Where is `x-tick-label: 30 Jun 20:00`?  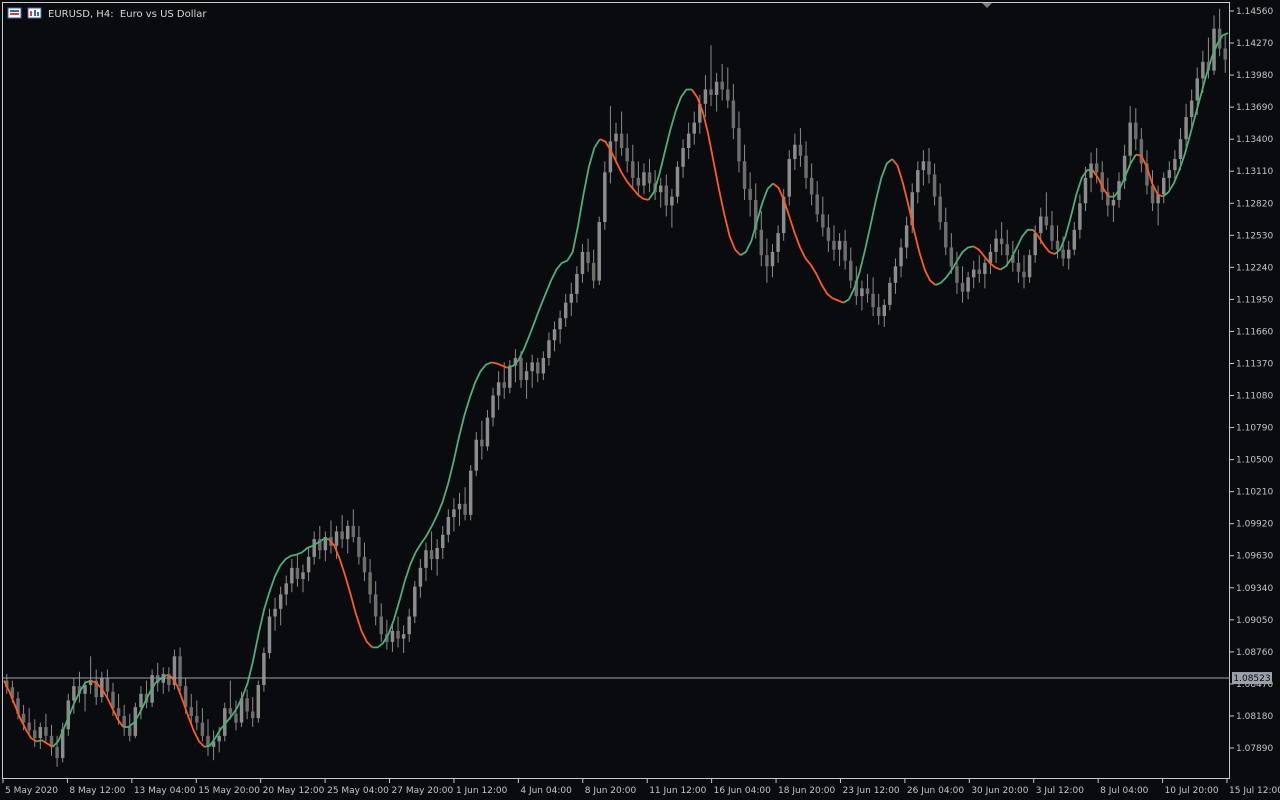 x-tick-label: 30 Jun 20:00 is located at coordinates (999, 791).